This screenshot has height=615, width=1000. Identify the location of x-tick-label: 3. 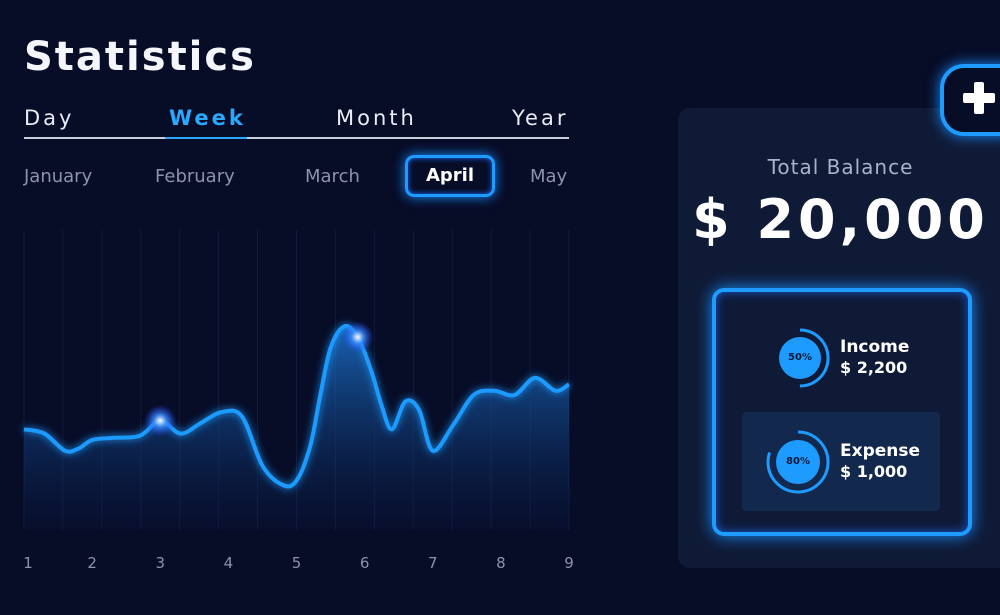
(160, 563).